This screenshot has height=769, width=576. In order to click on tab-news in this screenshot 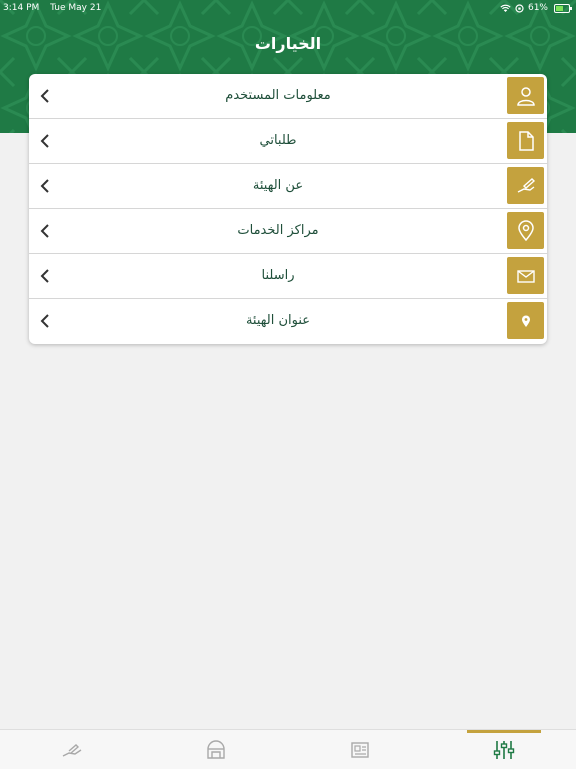, I will do `click(360, 749)`.